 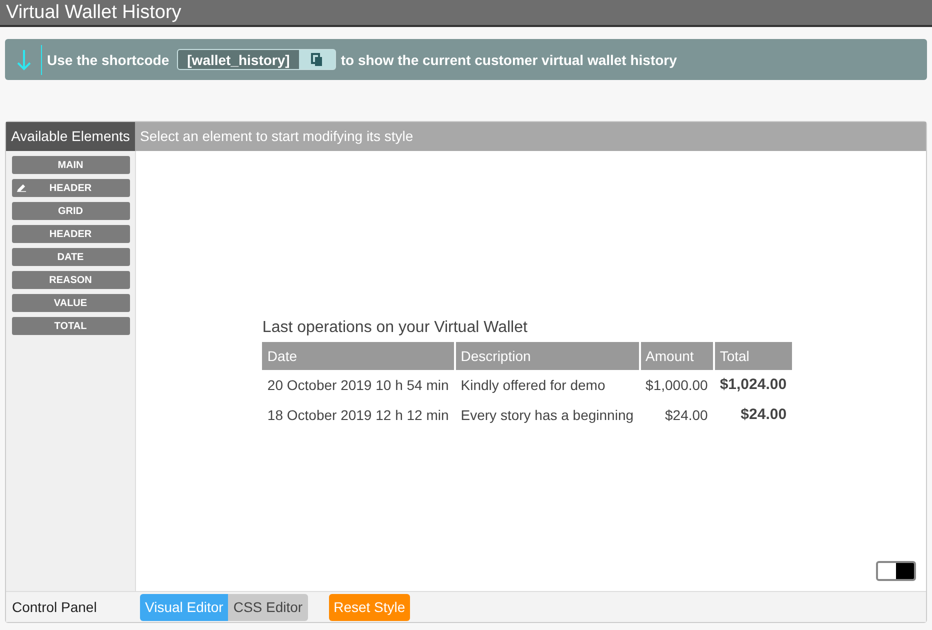 What do you see at coordinates (268, 607) in the screenshot?
I see `editor-tab: CSS Editor` at bounding box center [268, 607].